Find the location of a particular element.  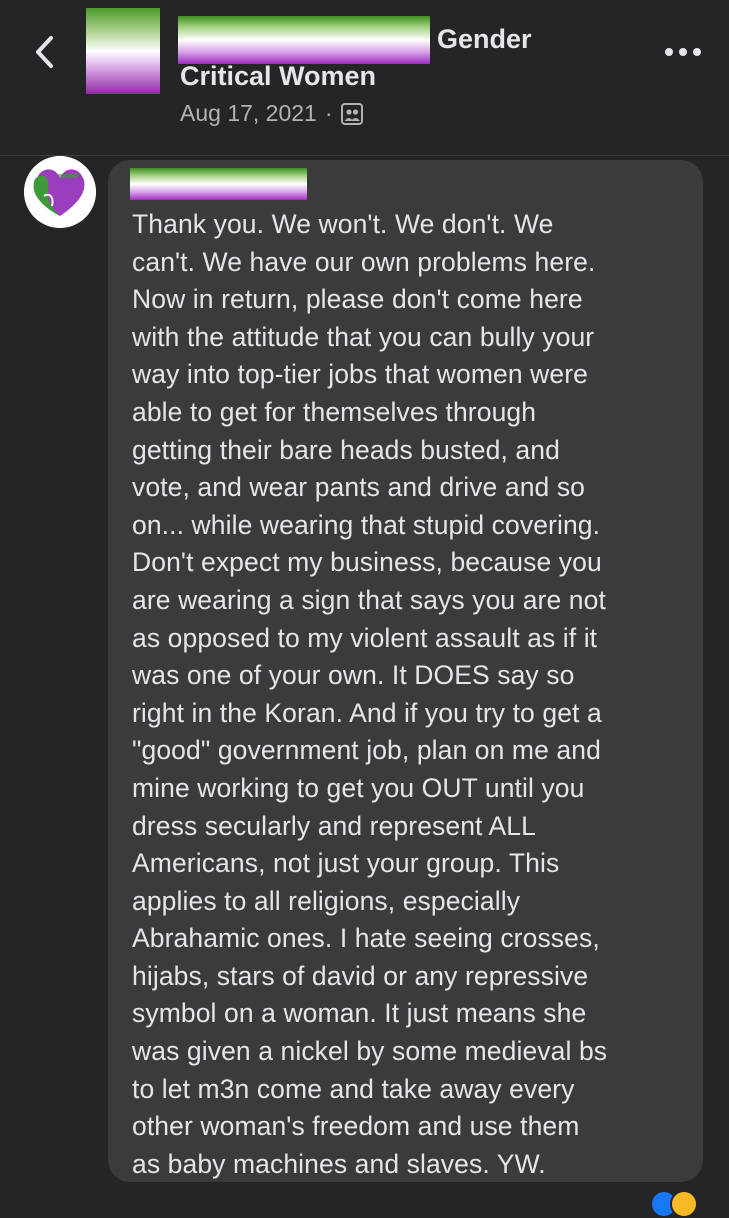

post-meta: Aug 17, 2021 · is located at coordinates (271, 113).